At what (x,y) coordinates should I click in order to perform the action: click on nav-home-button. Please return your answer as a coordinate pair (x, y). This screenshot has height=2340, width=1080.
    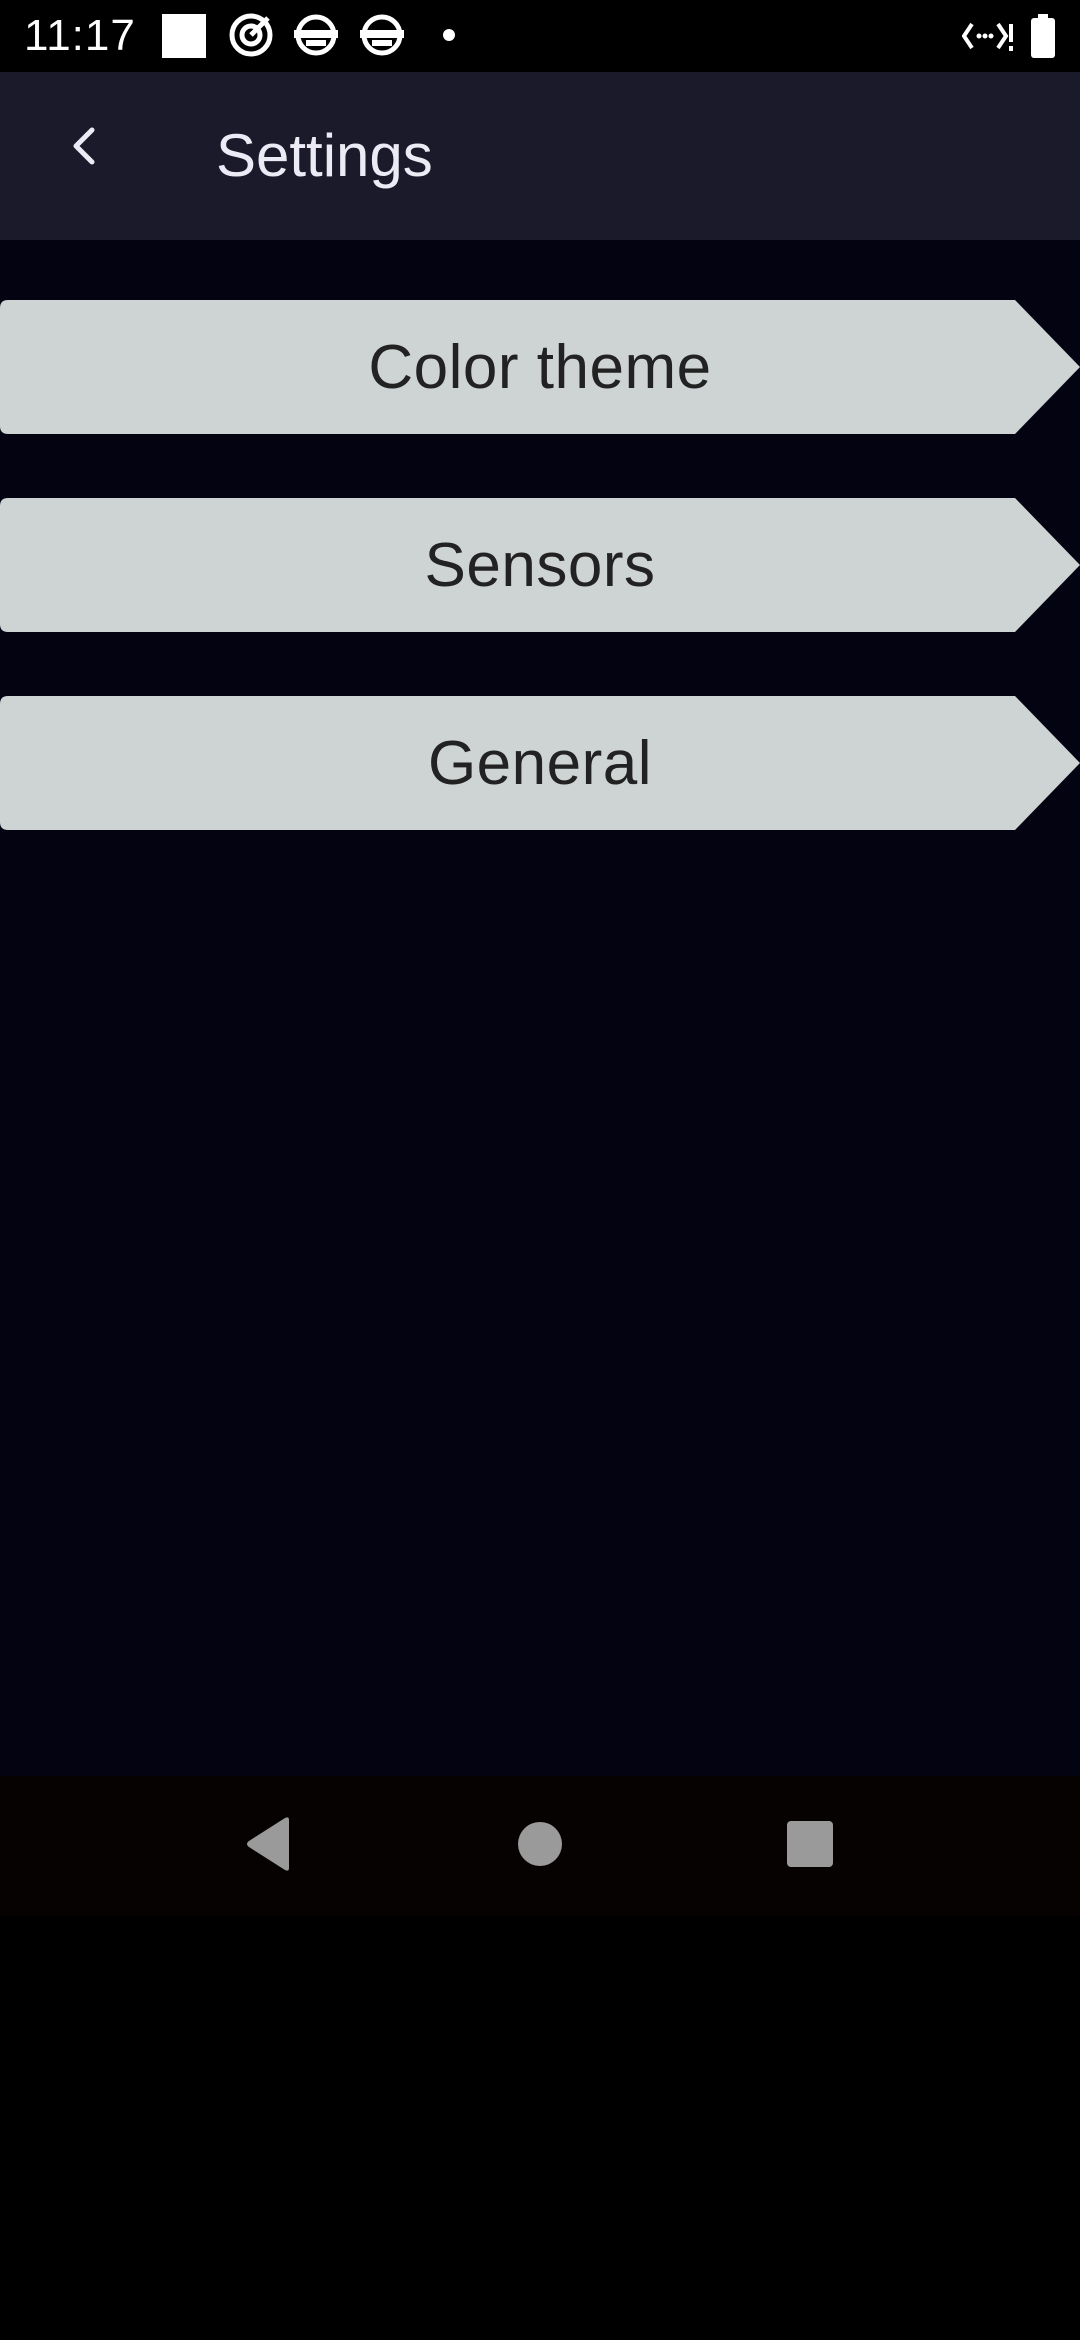
    Looking at the image, I should click on (540, 1846).